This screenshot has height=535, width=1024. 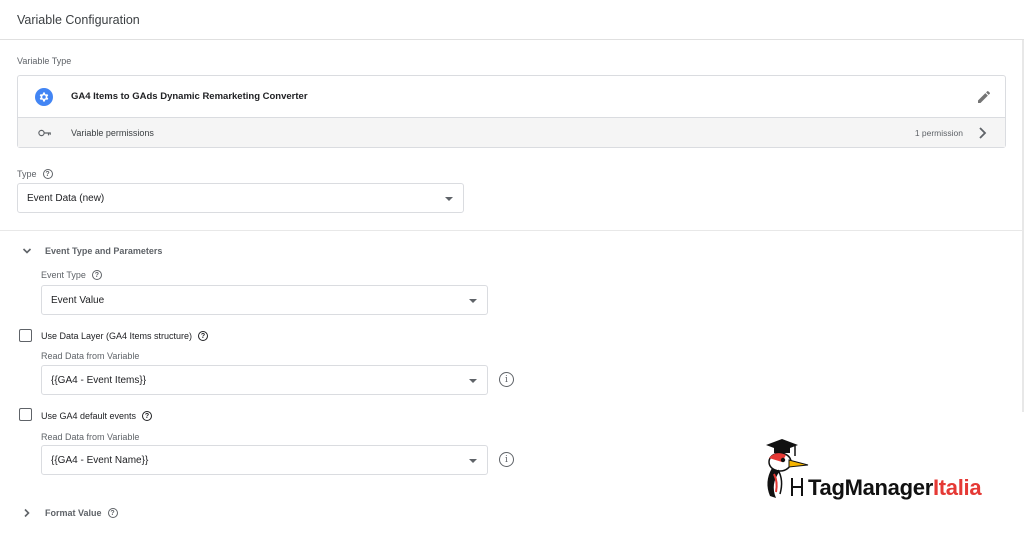 What do you see at coordinates (73, 513) in the screenshot?
I see `format-section-title: Format Value` at bounding box center [73, 513].